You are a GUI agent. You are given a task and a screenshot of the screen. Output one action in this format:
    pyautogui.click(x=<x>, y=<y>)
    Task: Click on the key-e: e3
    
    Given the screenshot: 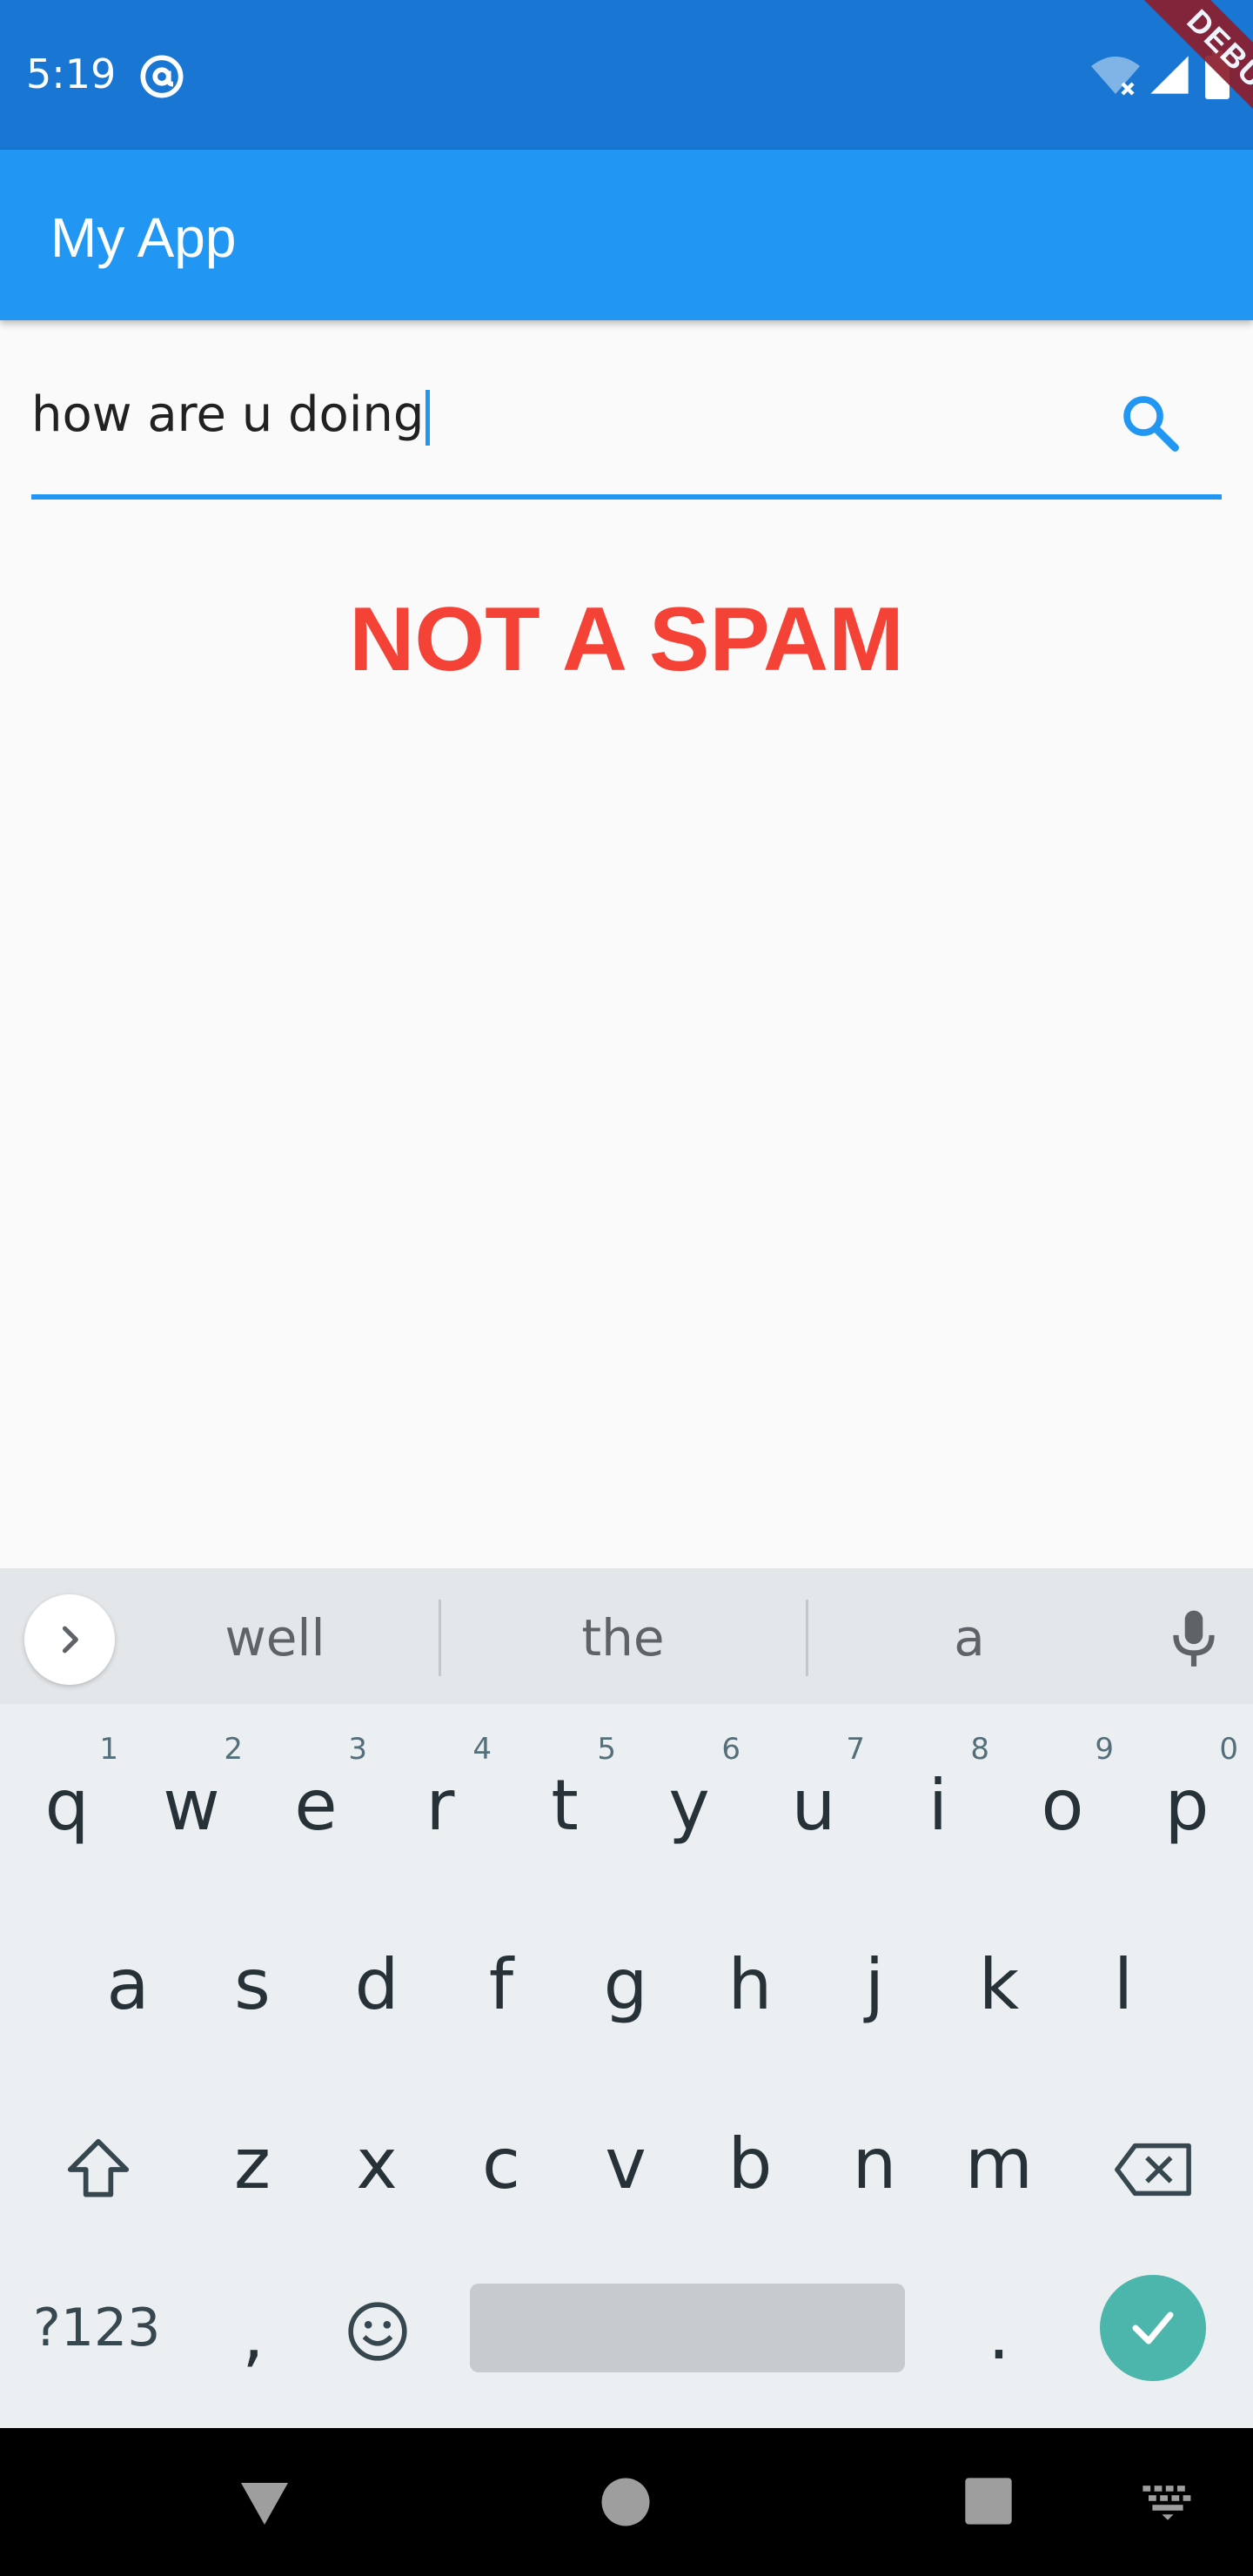 What is the action you would take?
    pyautogui.click(x=316, y=1814)
    